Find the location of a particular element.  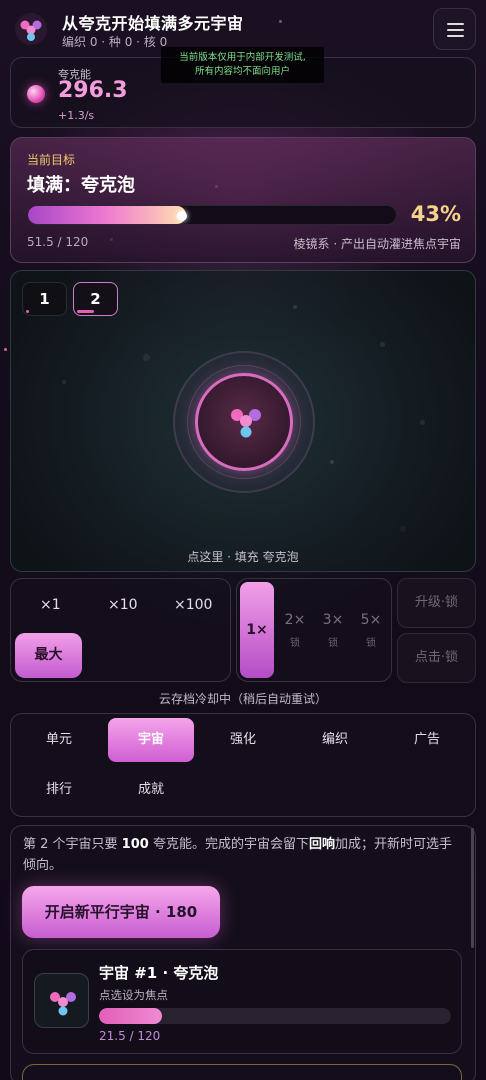

quark-bubble-button is located at coordinates (244, 422).